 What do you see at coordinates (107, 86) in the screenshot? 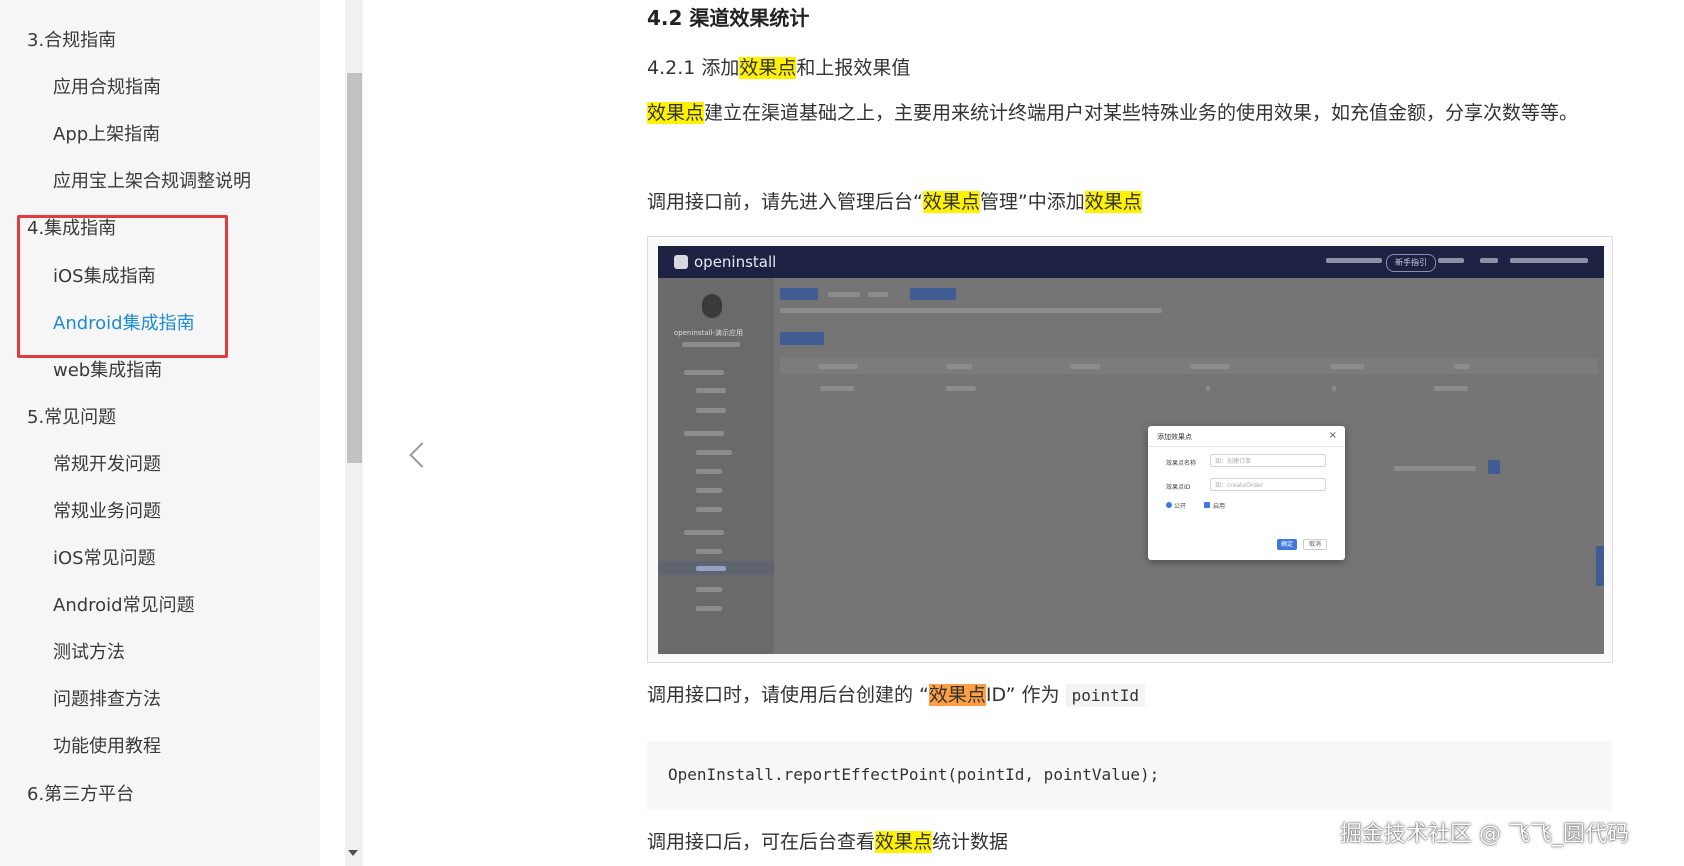
I see `sidebar-item: 应用合规指南` at bounding box center [107, 86].